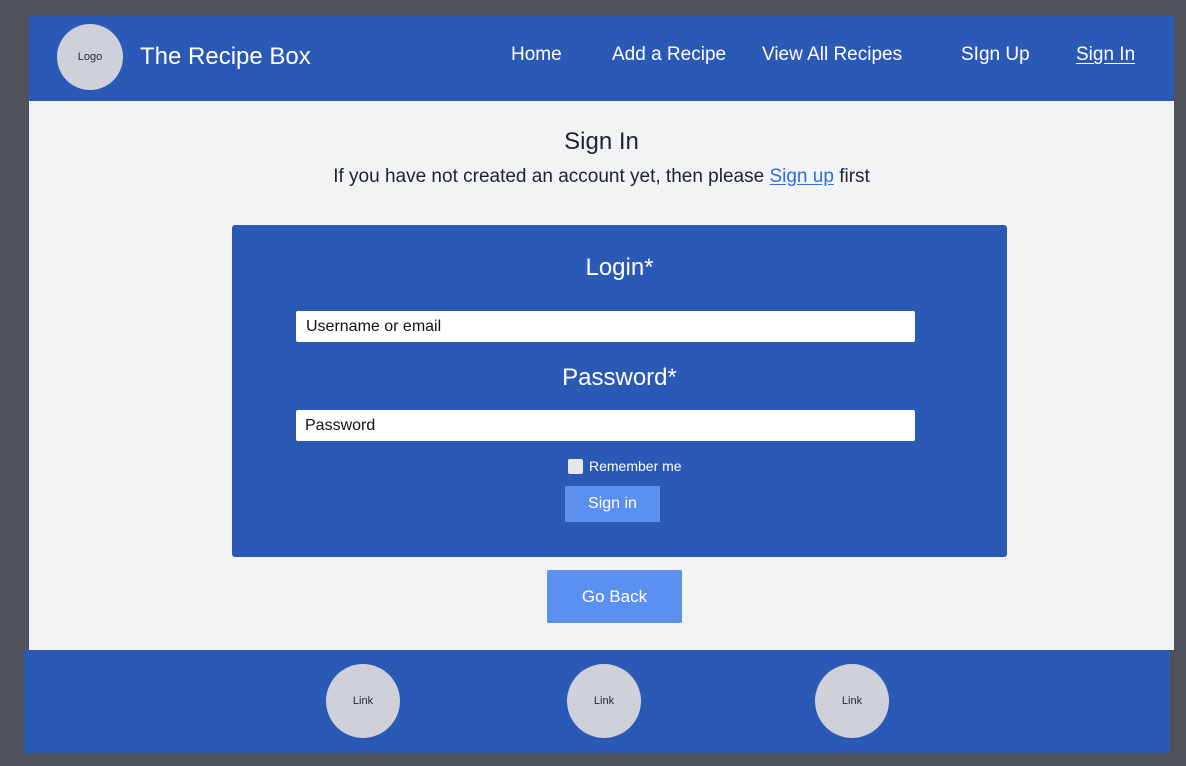  I want to click on logo-text: Logo, so click(90, 57).